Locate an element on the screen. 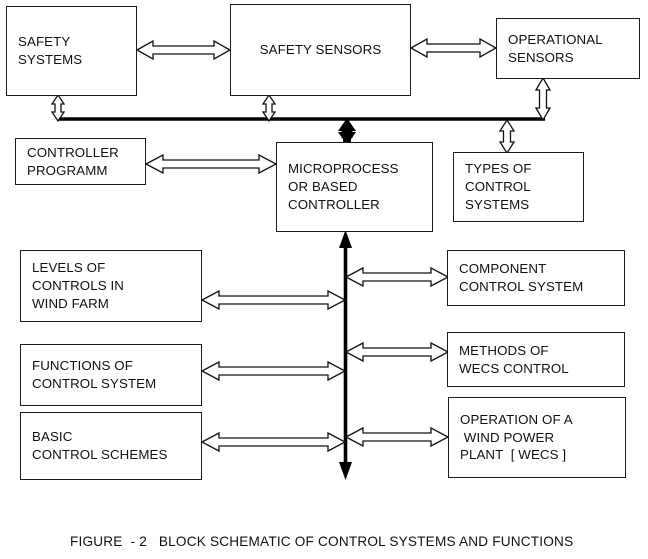  arrow-safety-systems-to-bus is located at coordinates (58, 108).